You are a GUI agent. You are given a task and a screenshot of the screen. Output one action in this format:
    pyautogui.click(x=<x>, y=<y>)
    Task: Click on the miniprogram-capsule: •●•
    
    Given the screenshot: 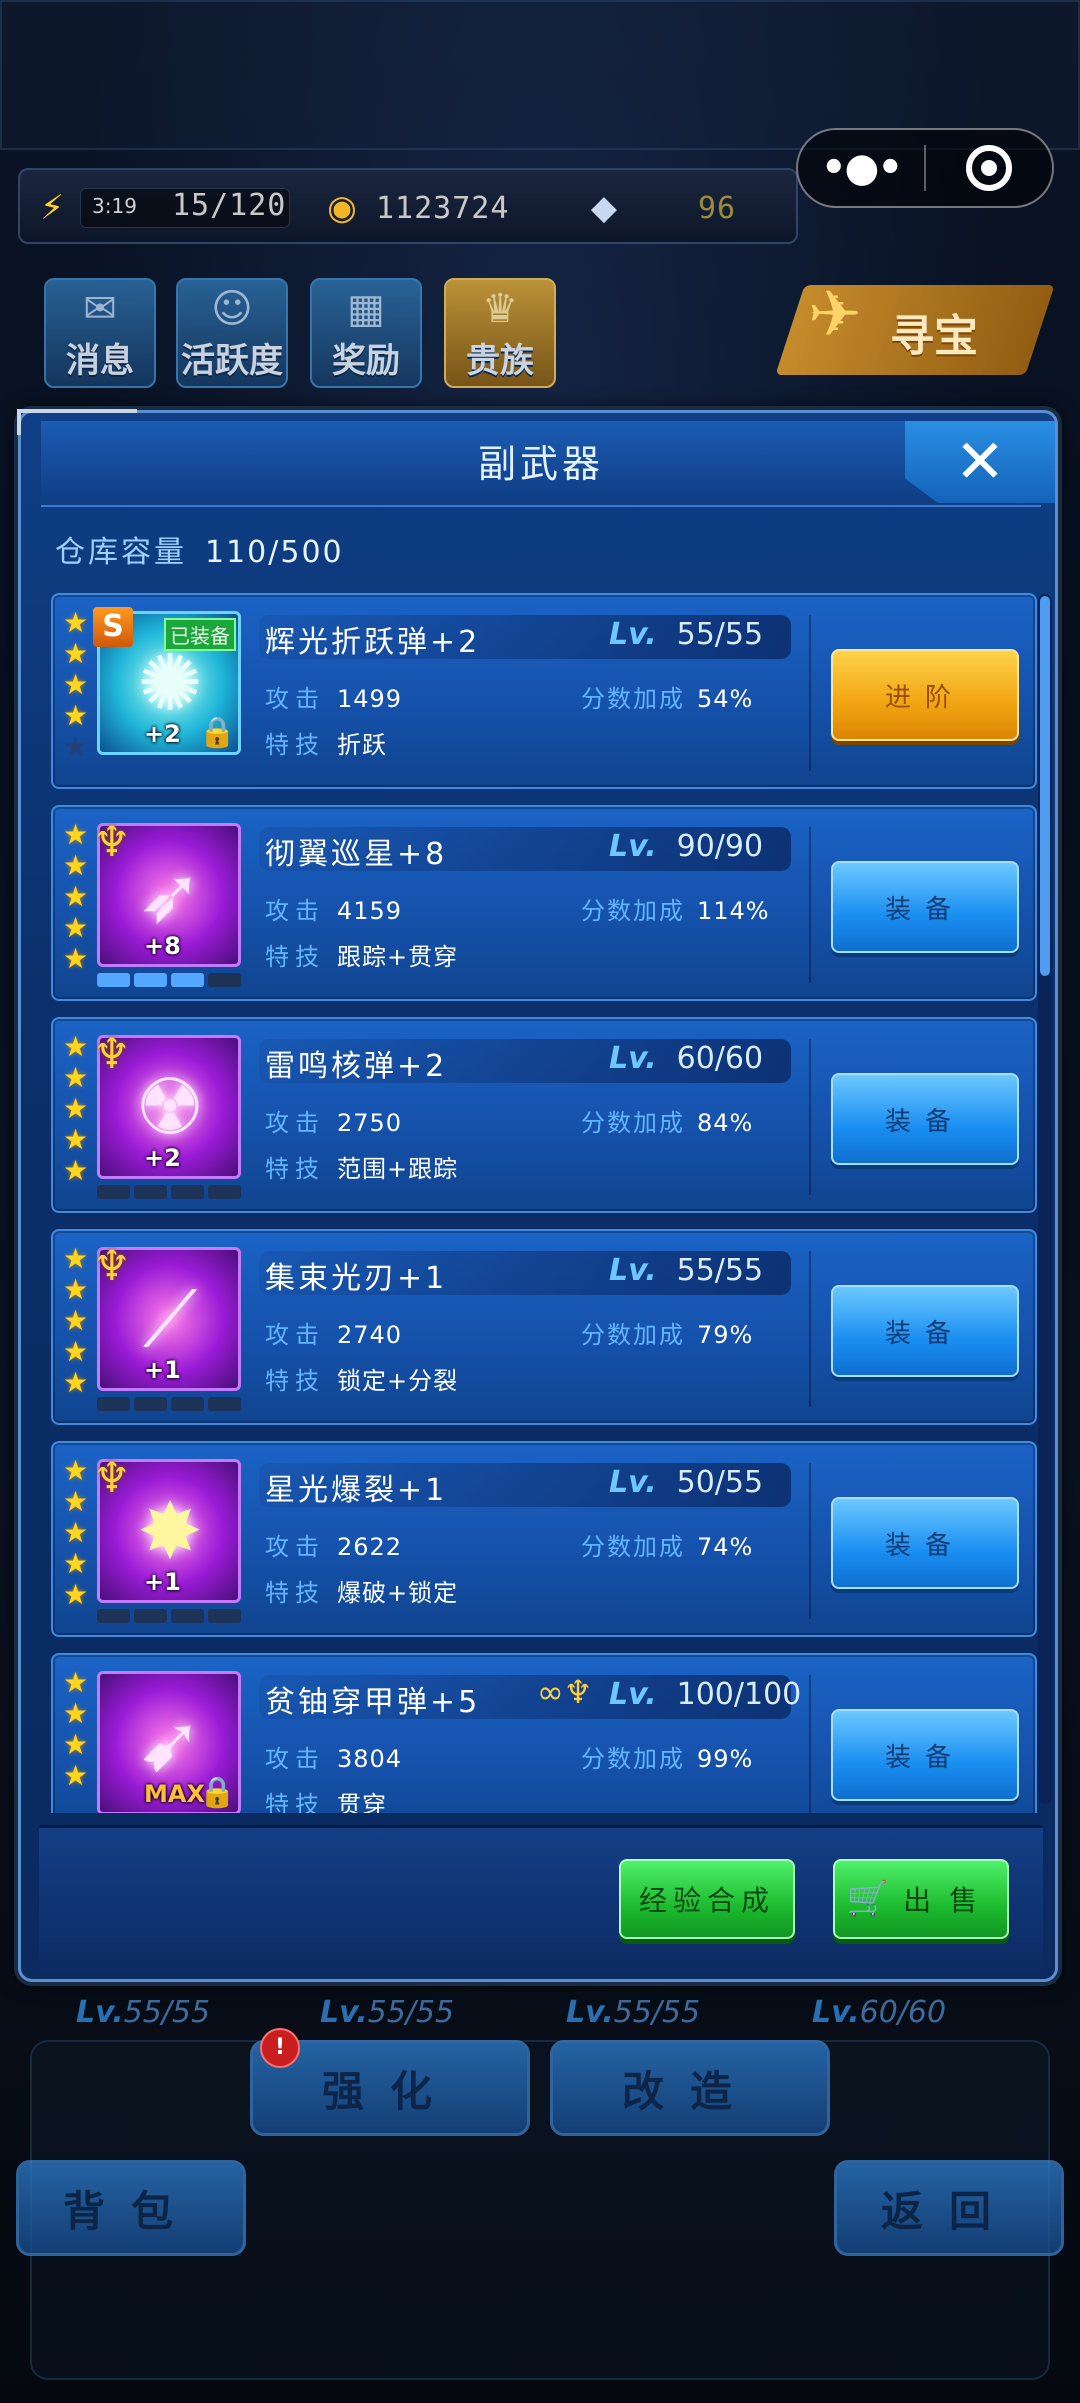 What is the action you would take?
    pyautogui.click(x=925, y=168)
    